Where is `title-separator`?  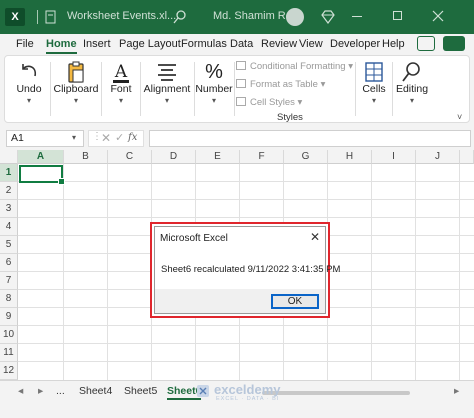
title-separator is located at coordinates (37, 17).